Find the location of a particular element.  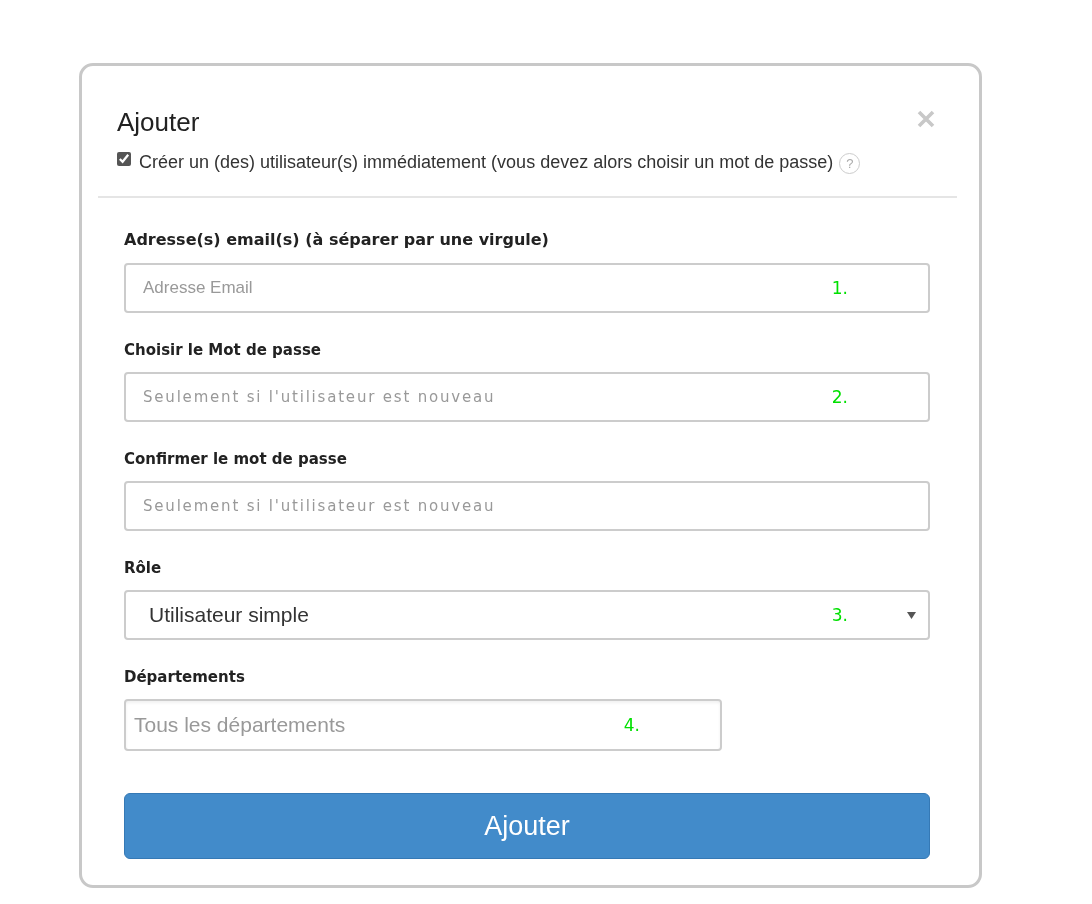

field-label: Confirmer le mot de passe is located at coordinates (236, 459).